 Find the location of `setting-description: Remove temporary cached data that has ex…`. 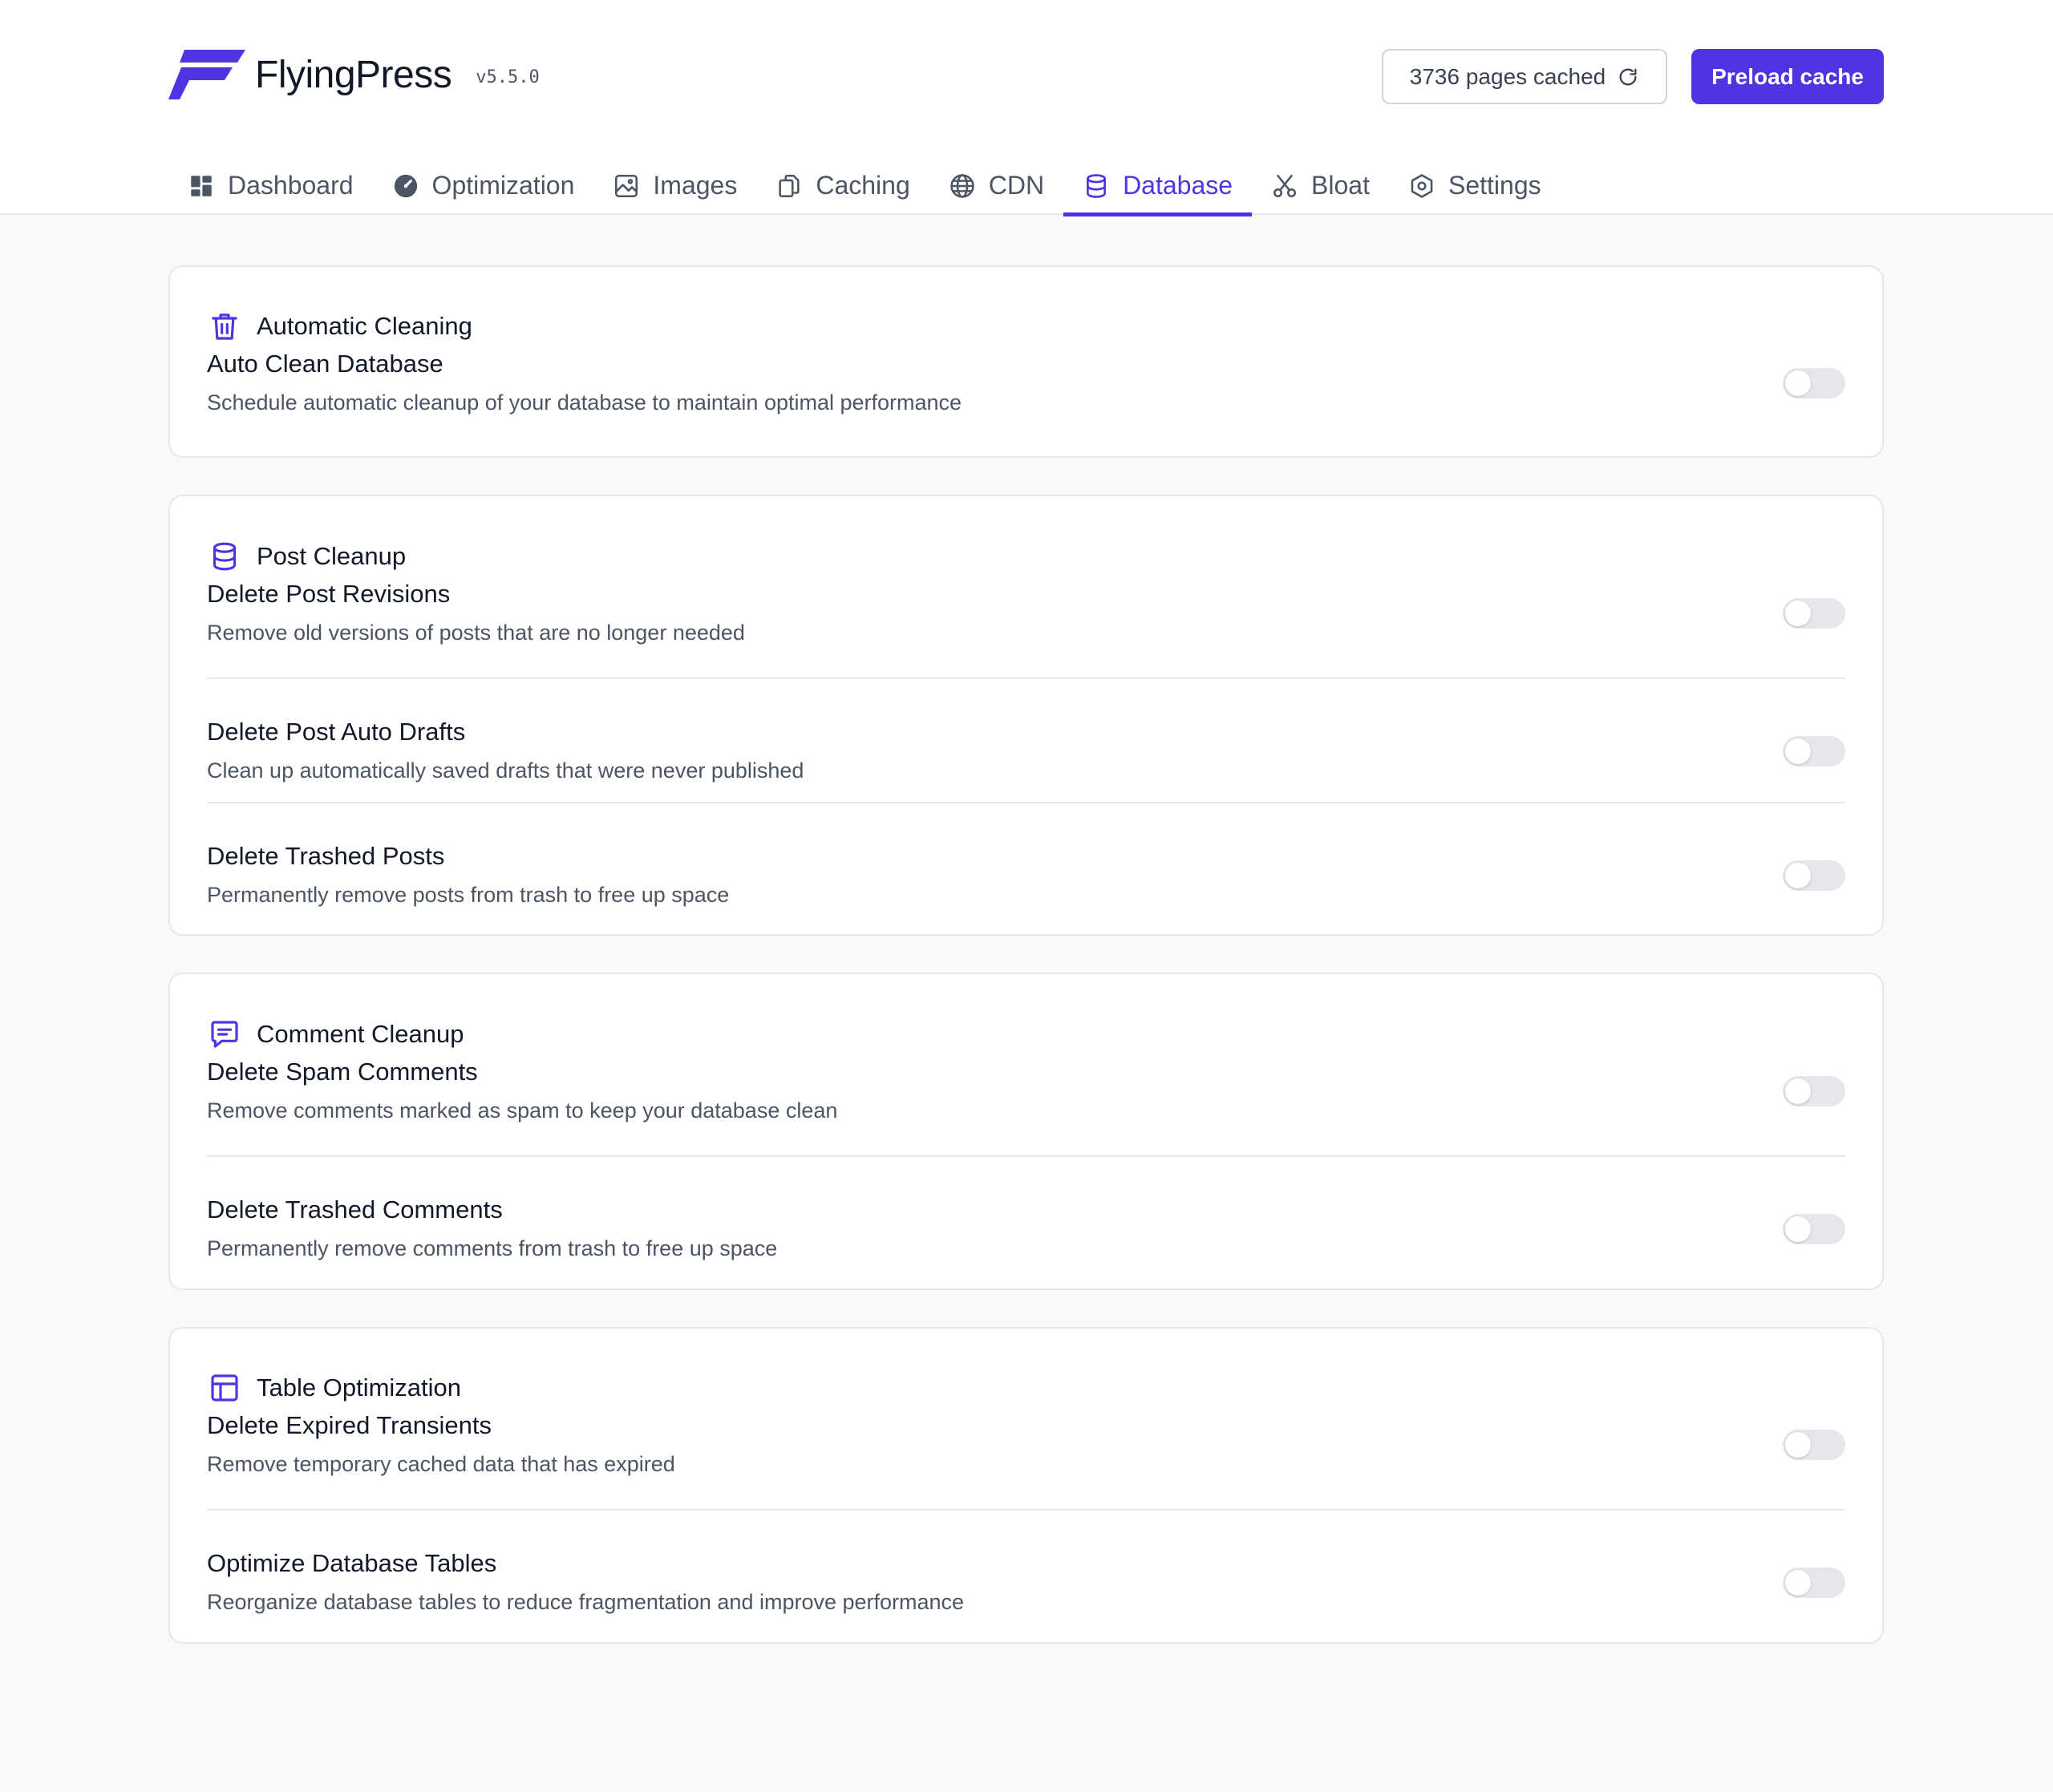

setting-description: Remove temporary cached data that has ex… is located at coordinates (441, 1464).